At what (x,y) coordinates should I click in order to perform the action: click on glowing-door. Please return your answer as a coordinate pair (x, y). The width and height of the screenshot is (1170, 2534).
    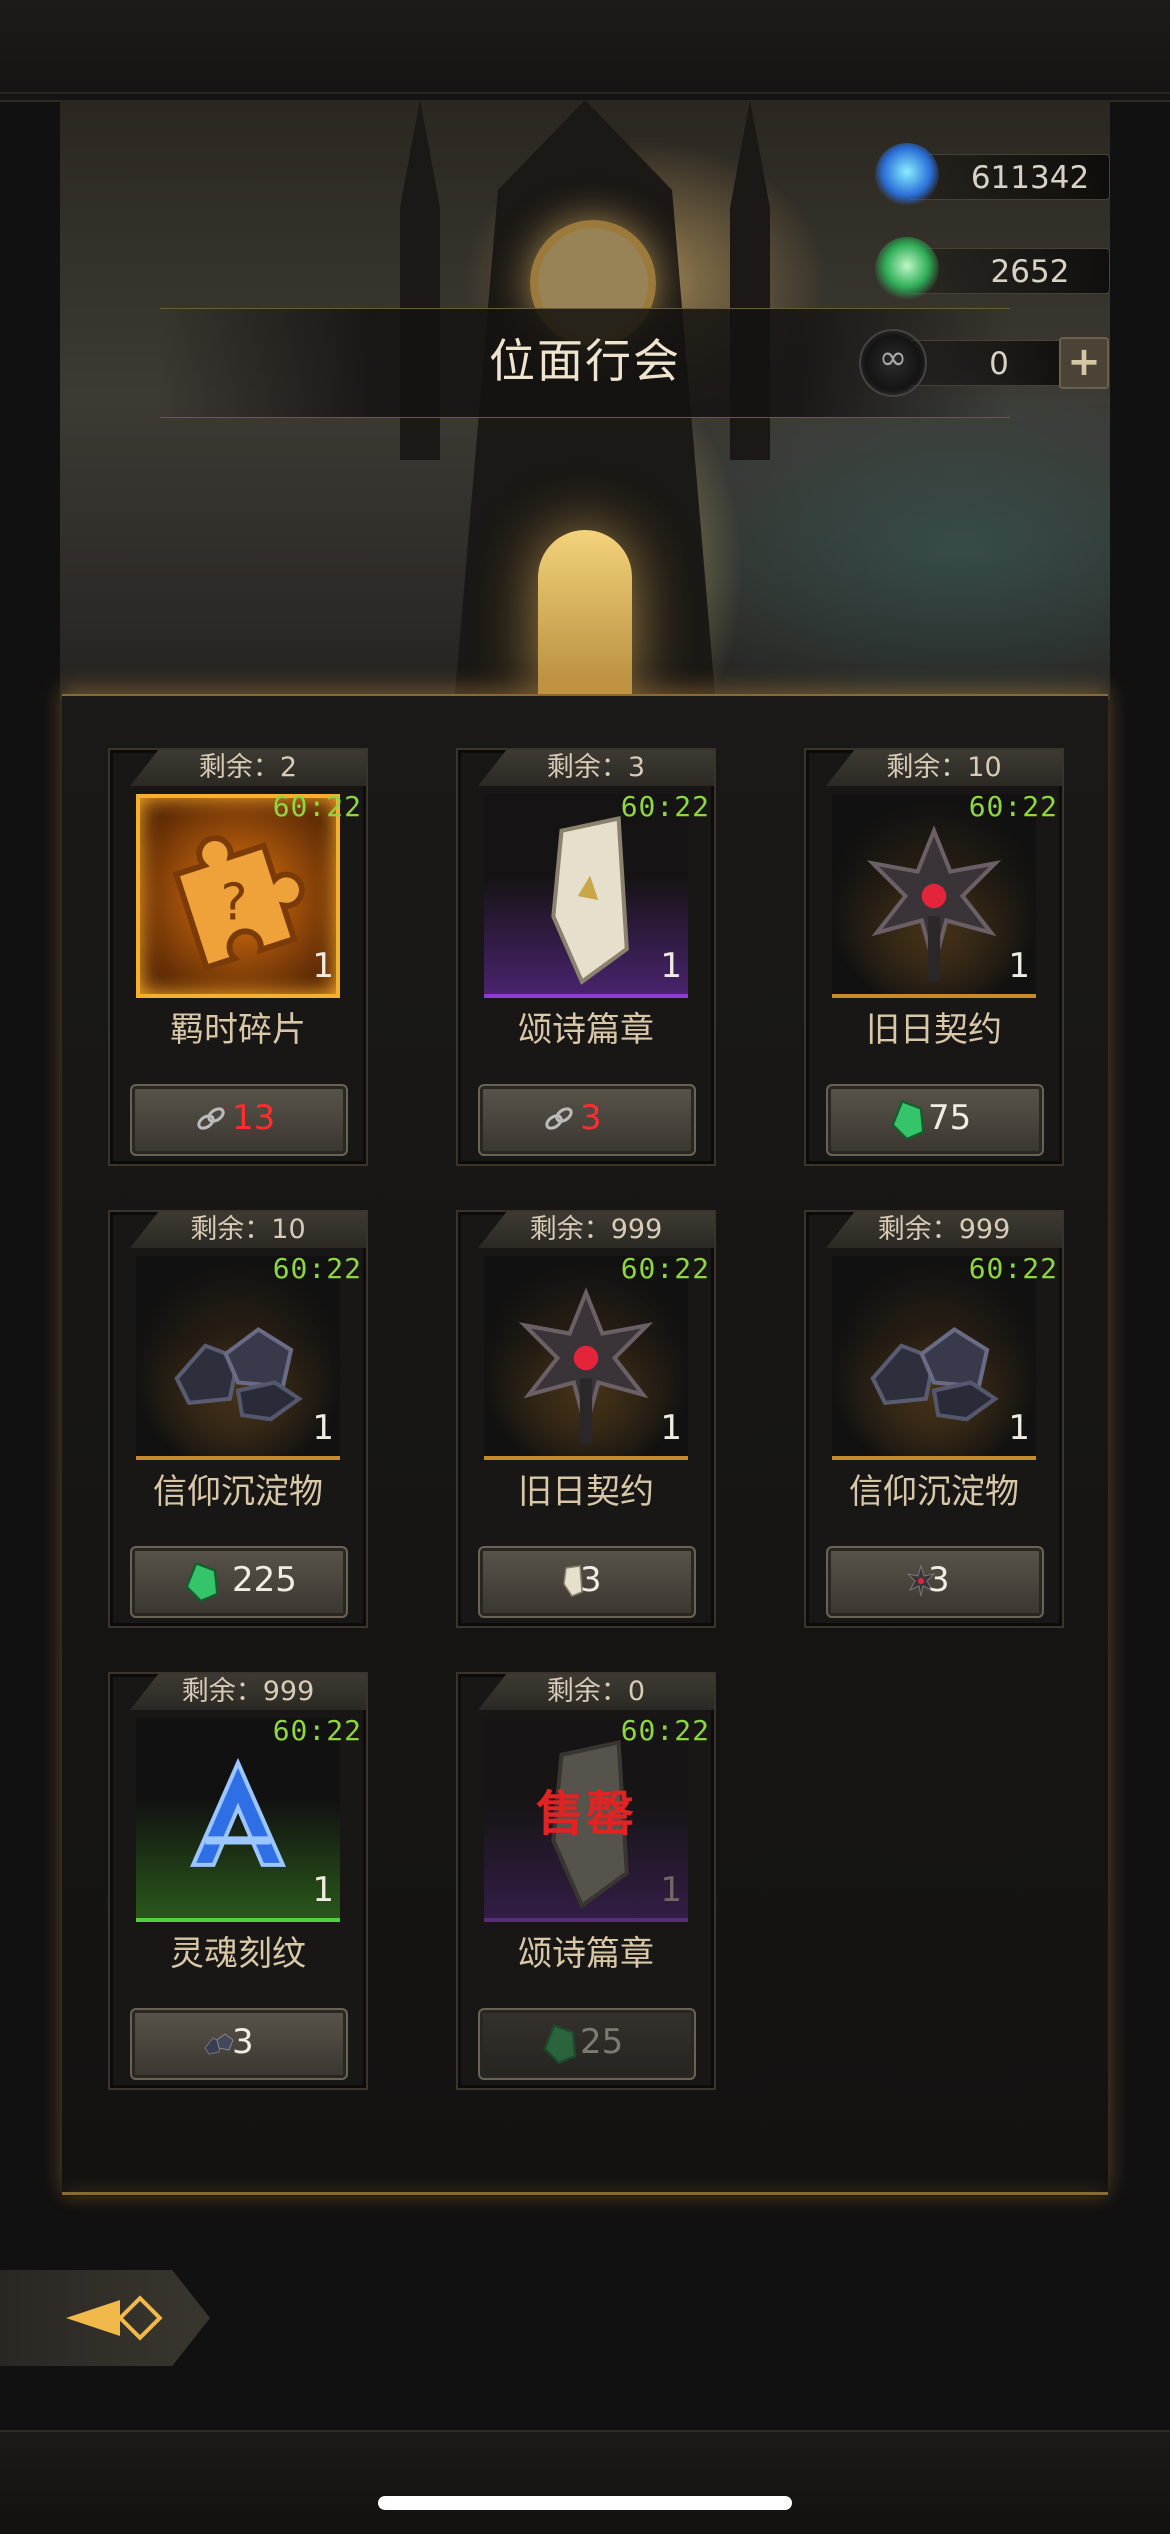
    Looking at the image, I should click on (585, 615).